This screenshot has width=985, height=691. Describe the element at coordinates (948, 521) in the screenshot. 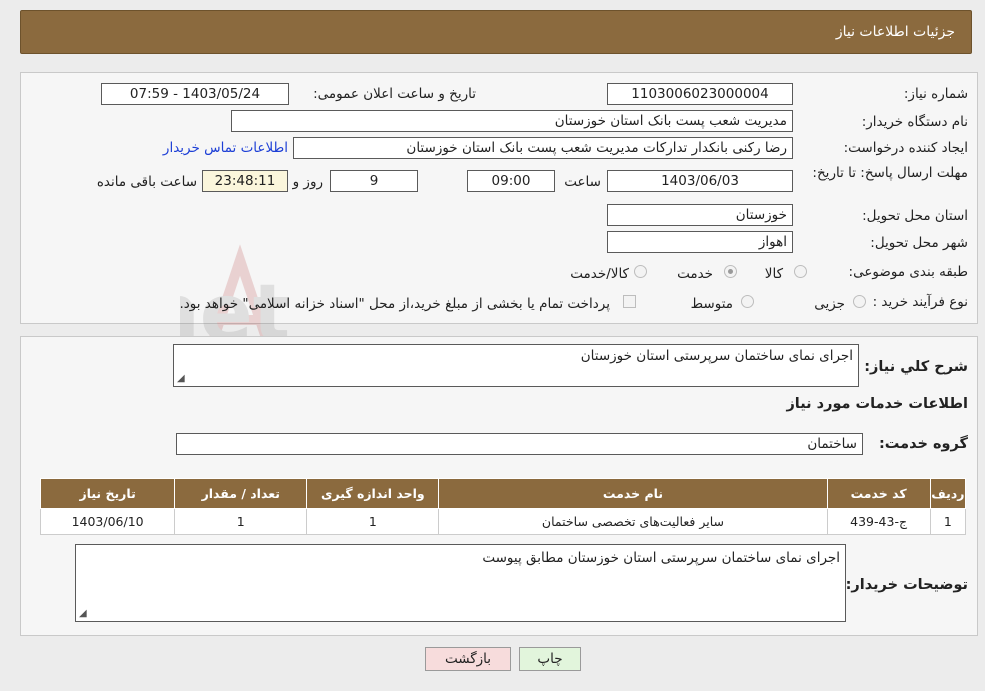

I see `cell-row-no: 1` at that location.